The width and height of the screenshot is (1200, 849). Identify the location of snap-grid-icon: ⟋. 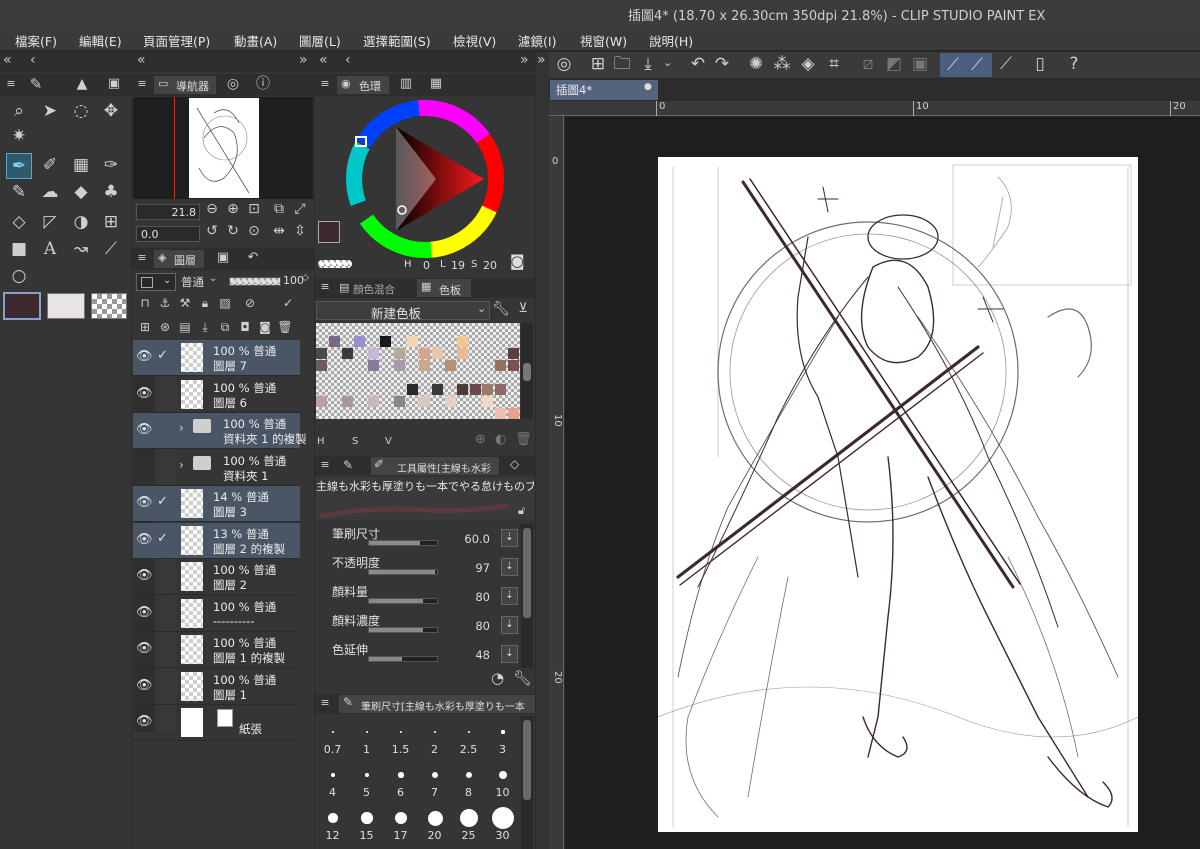
(1006, 64).